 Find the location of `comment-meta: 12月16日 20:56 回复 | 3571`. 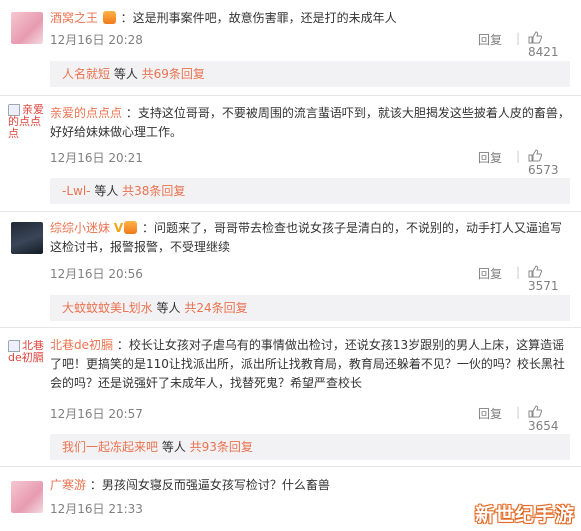

comment-meta: 12月16日 20:56 回复 | 3571 is located at coordinates (310, 279).